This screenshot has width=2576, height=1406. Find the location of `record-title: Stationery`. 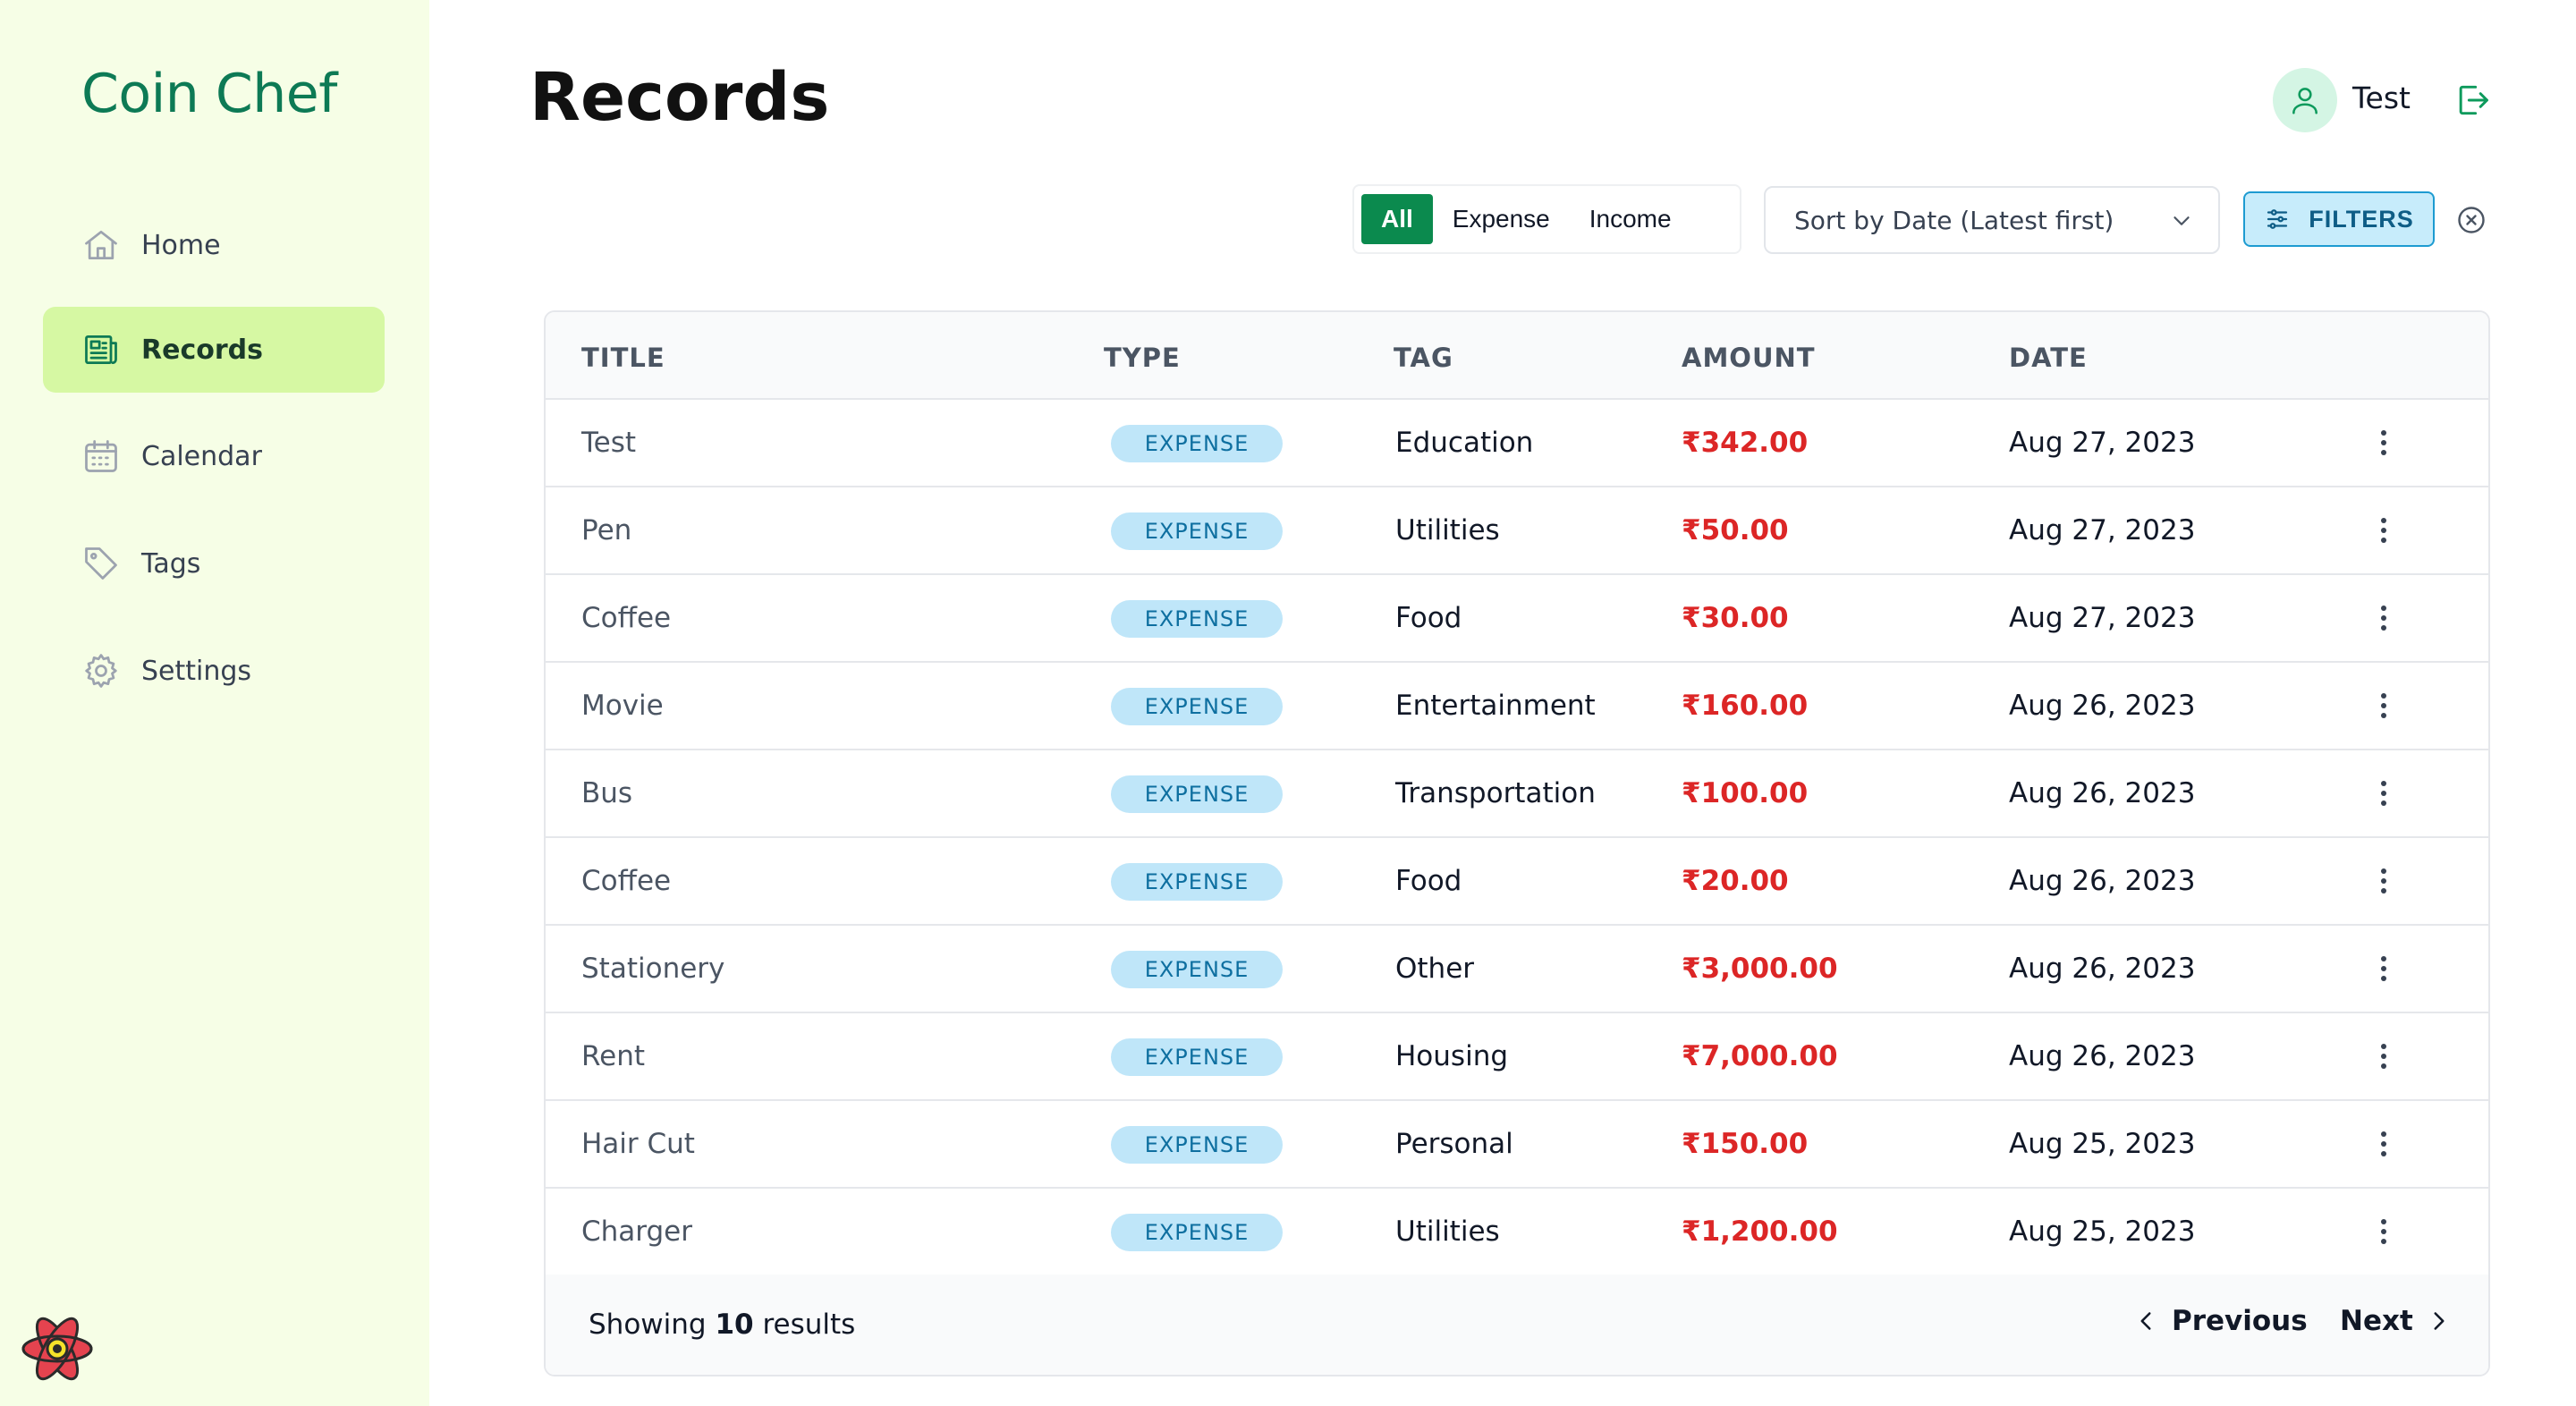

record-title: Stationery is located at coordinates (653, 969).